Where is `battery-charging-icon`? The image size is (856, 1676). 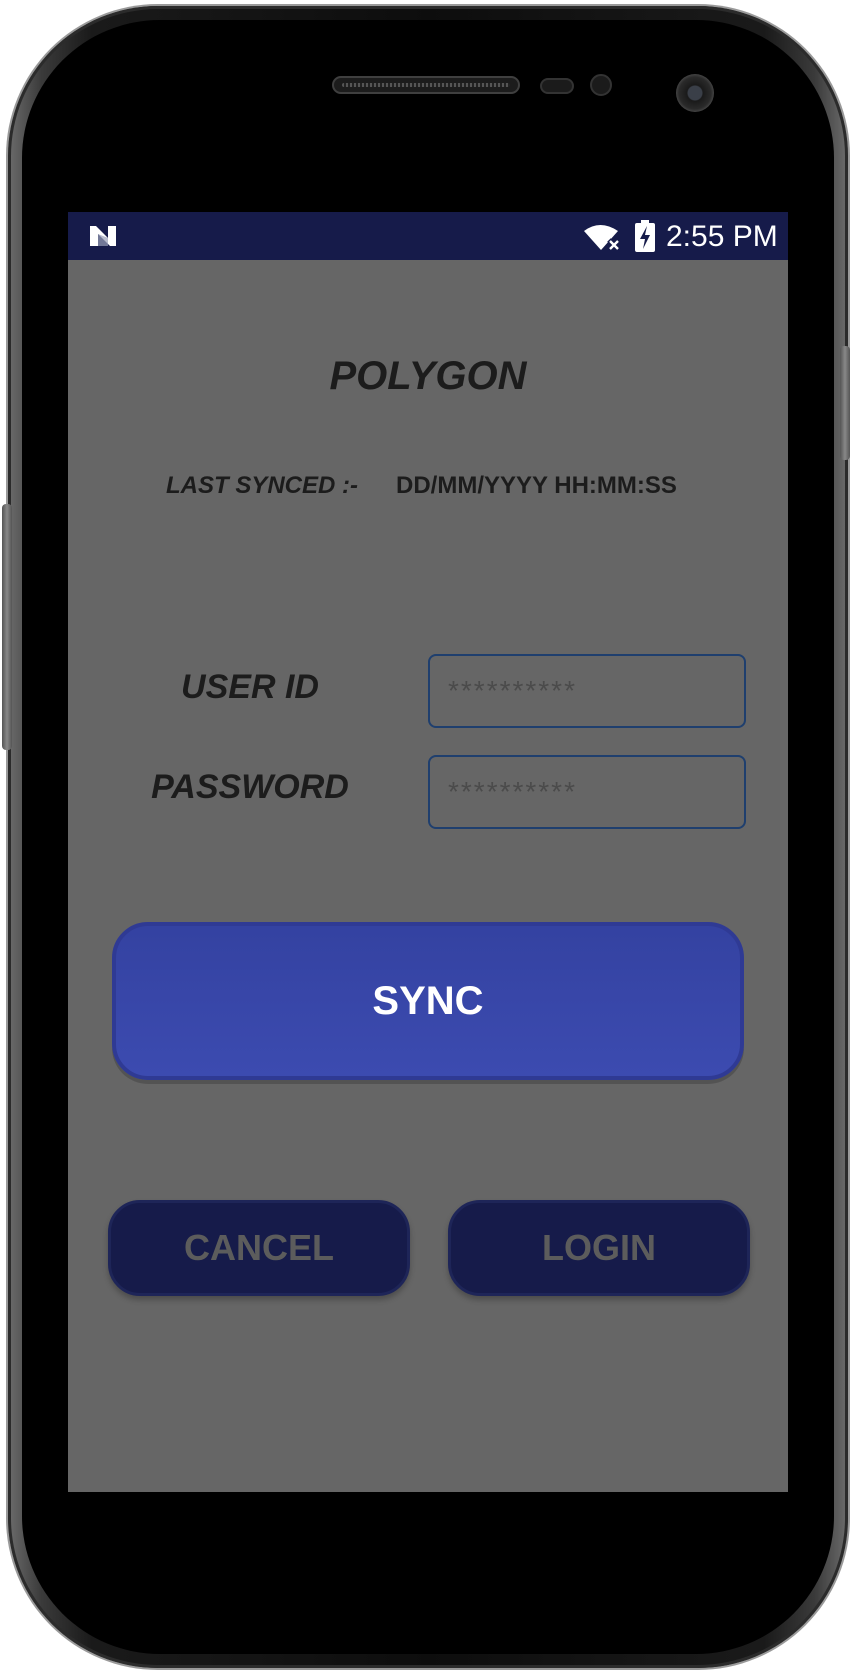 battery-charging-icon is located at coordinates (645, 236).